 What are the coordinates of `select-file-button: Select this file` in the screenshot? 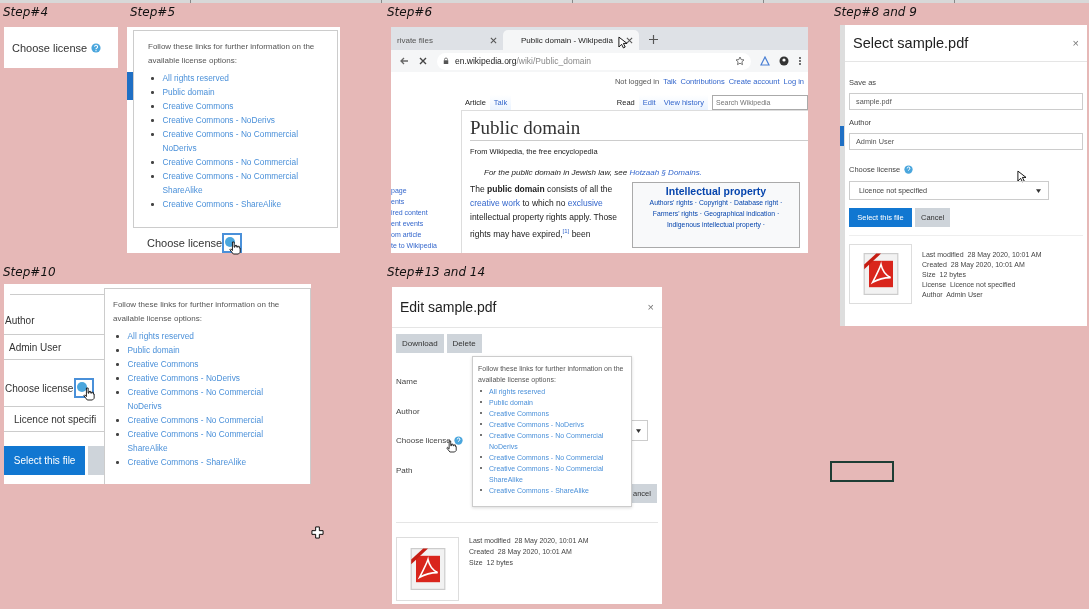 It's located at (45, 460).